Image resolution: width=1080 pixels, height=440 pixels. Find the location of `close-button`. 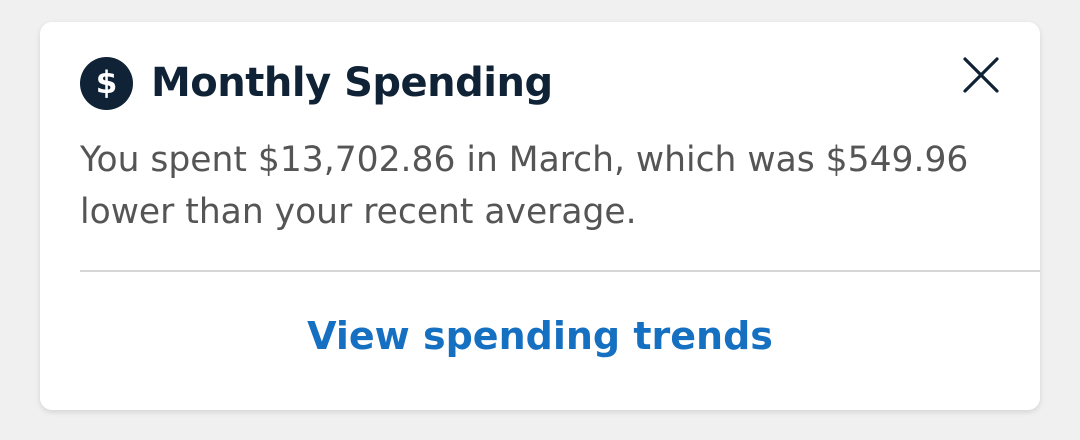

close-button is located at coordinates (981, 75).